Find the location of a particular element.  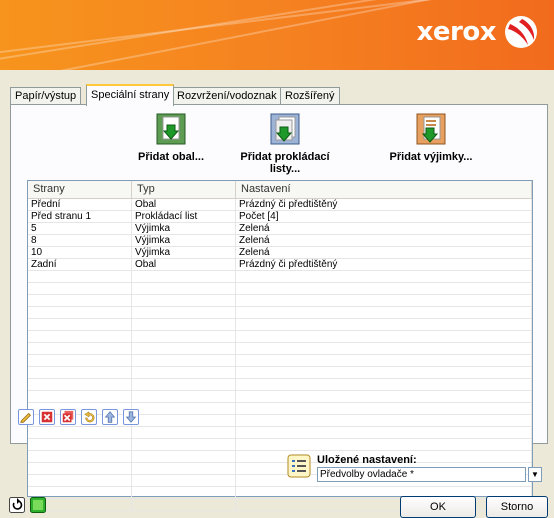

table-row: 8 Výjimka Zelená is located at coordinates (280, 241).